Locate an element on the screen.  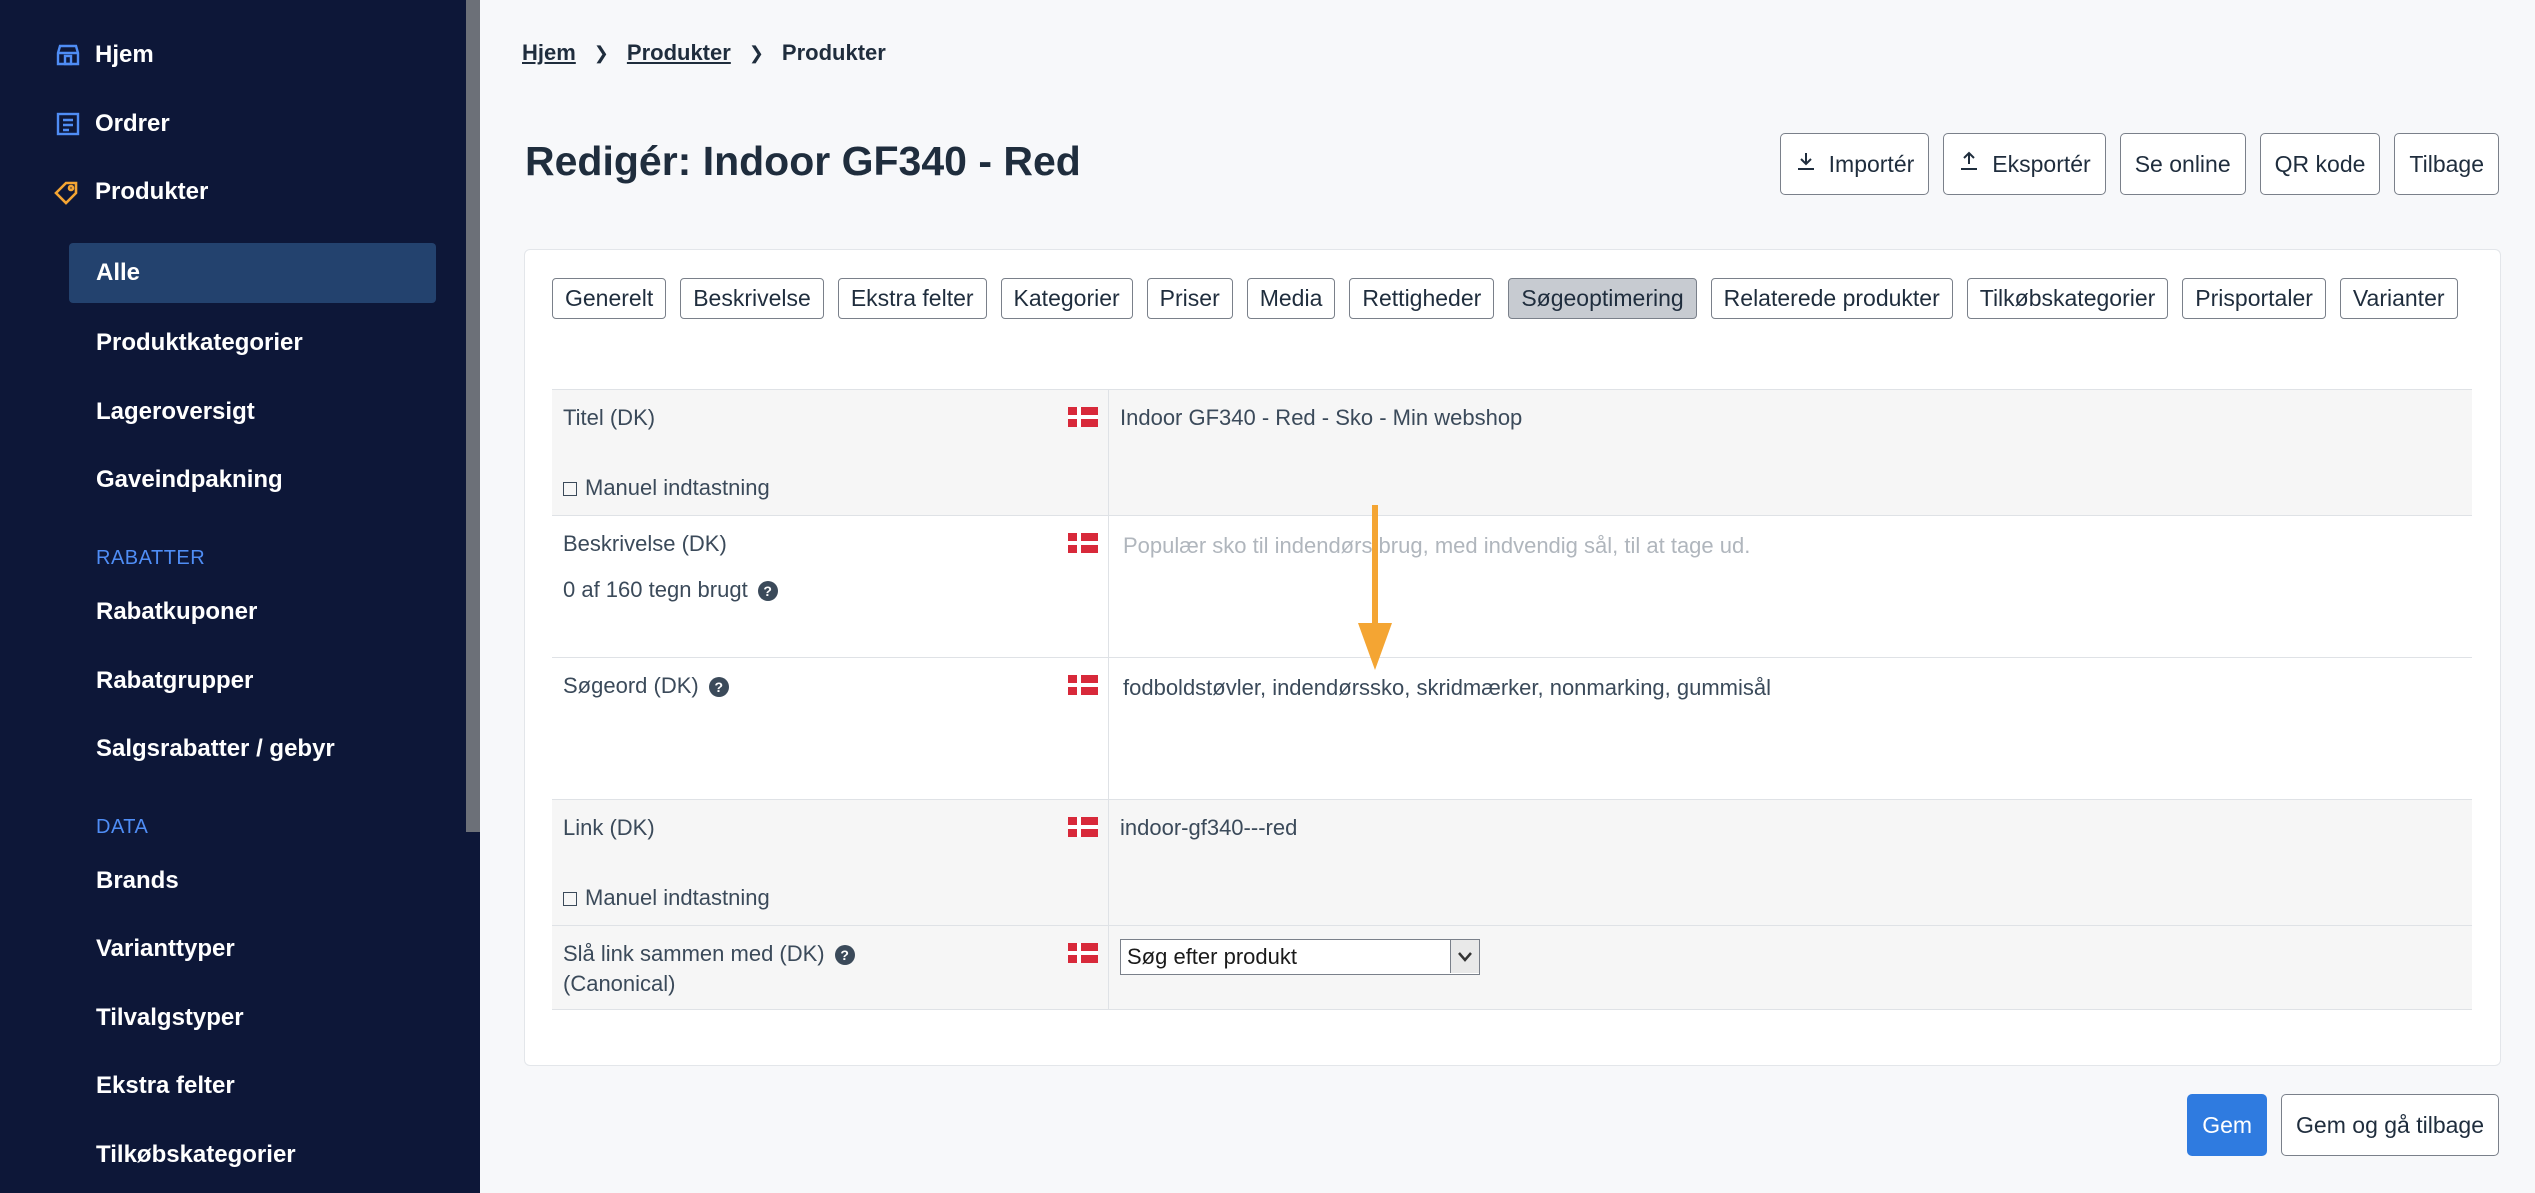
nav-item-tilkobskategorier: Tilkøbskategorier is located at coordinates (252, 1155).